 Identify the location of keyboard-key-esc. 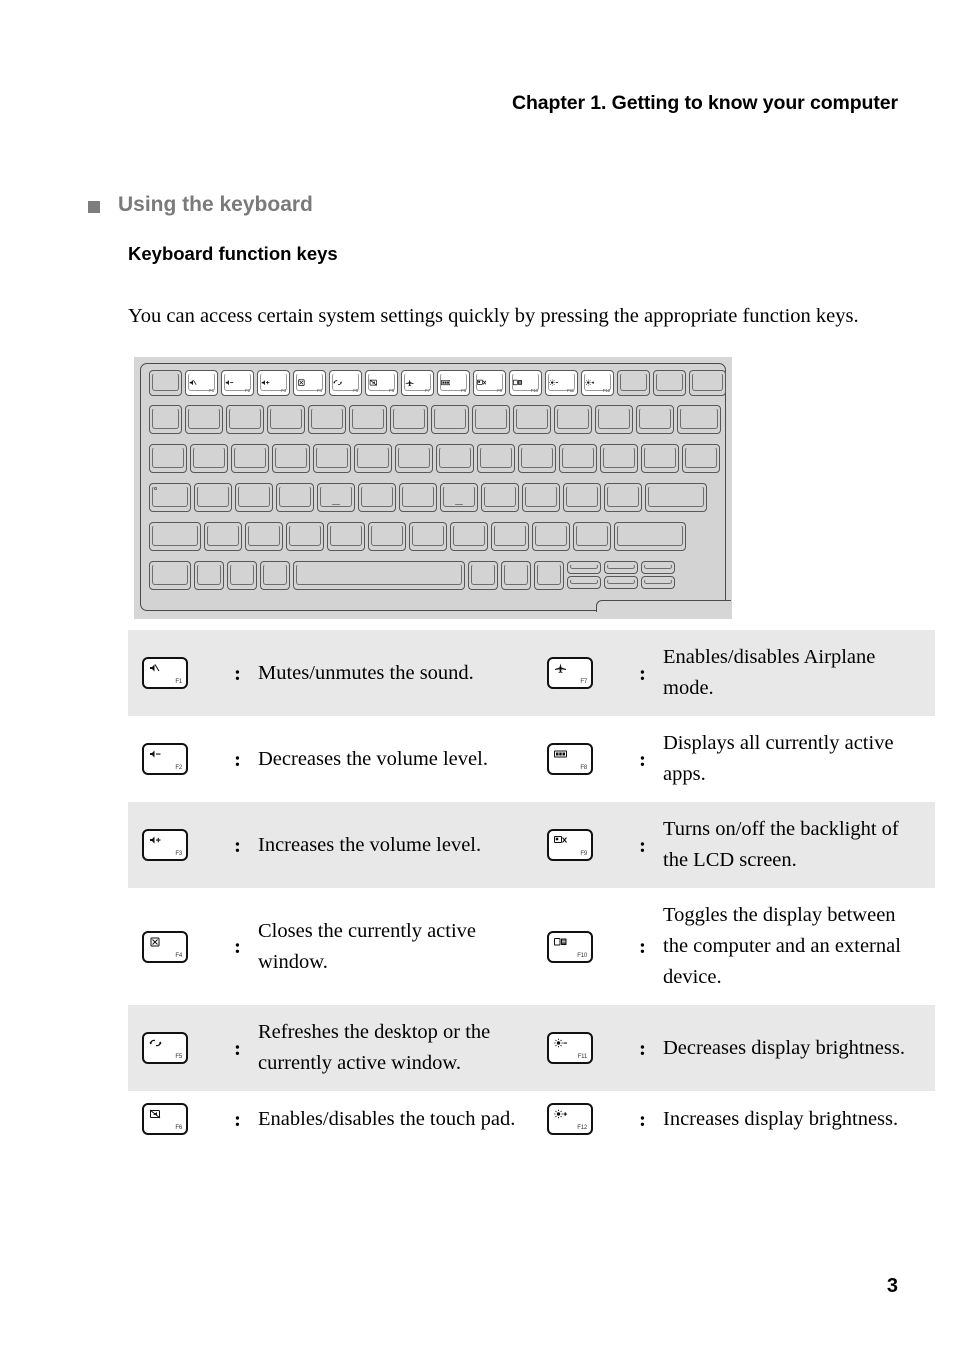
(165, 383).